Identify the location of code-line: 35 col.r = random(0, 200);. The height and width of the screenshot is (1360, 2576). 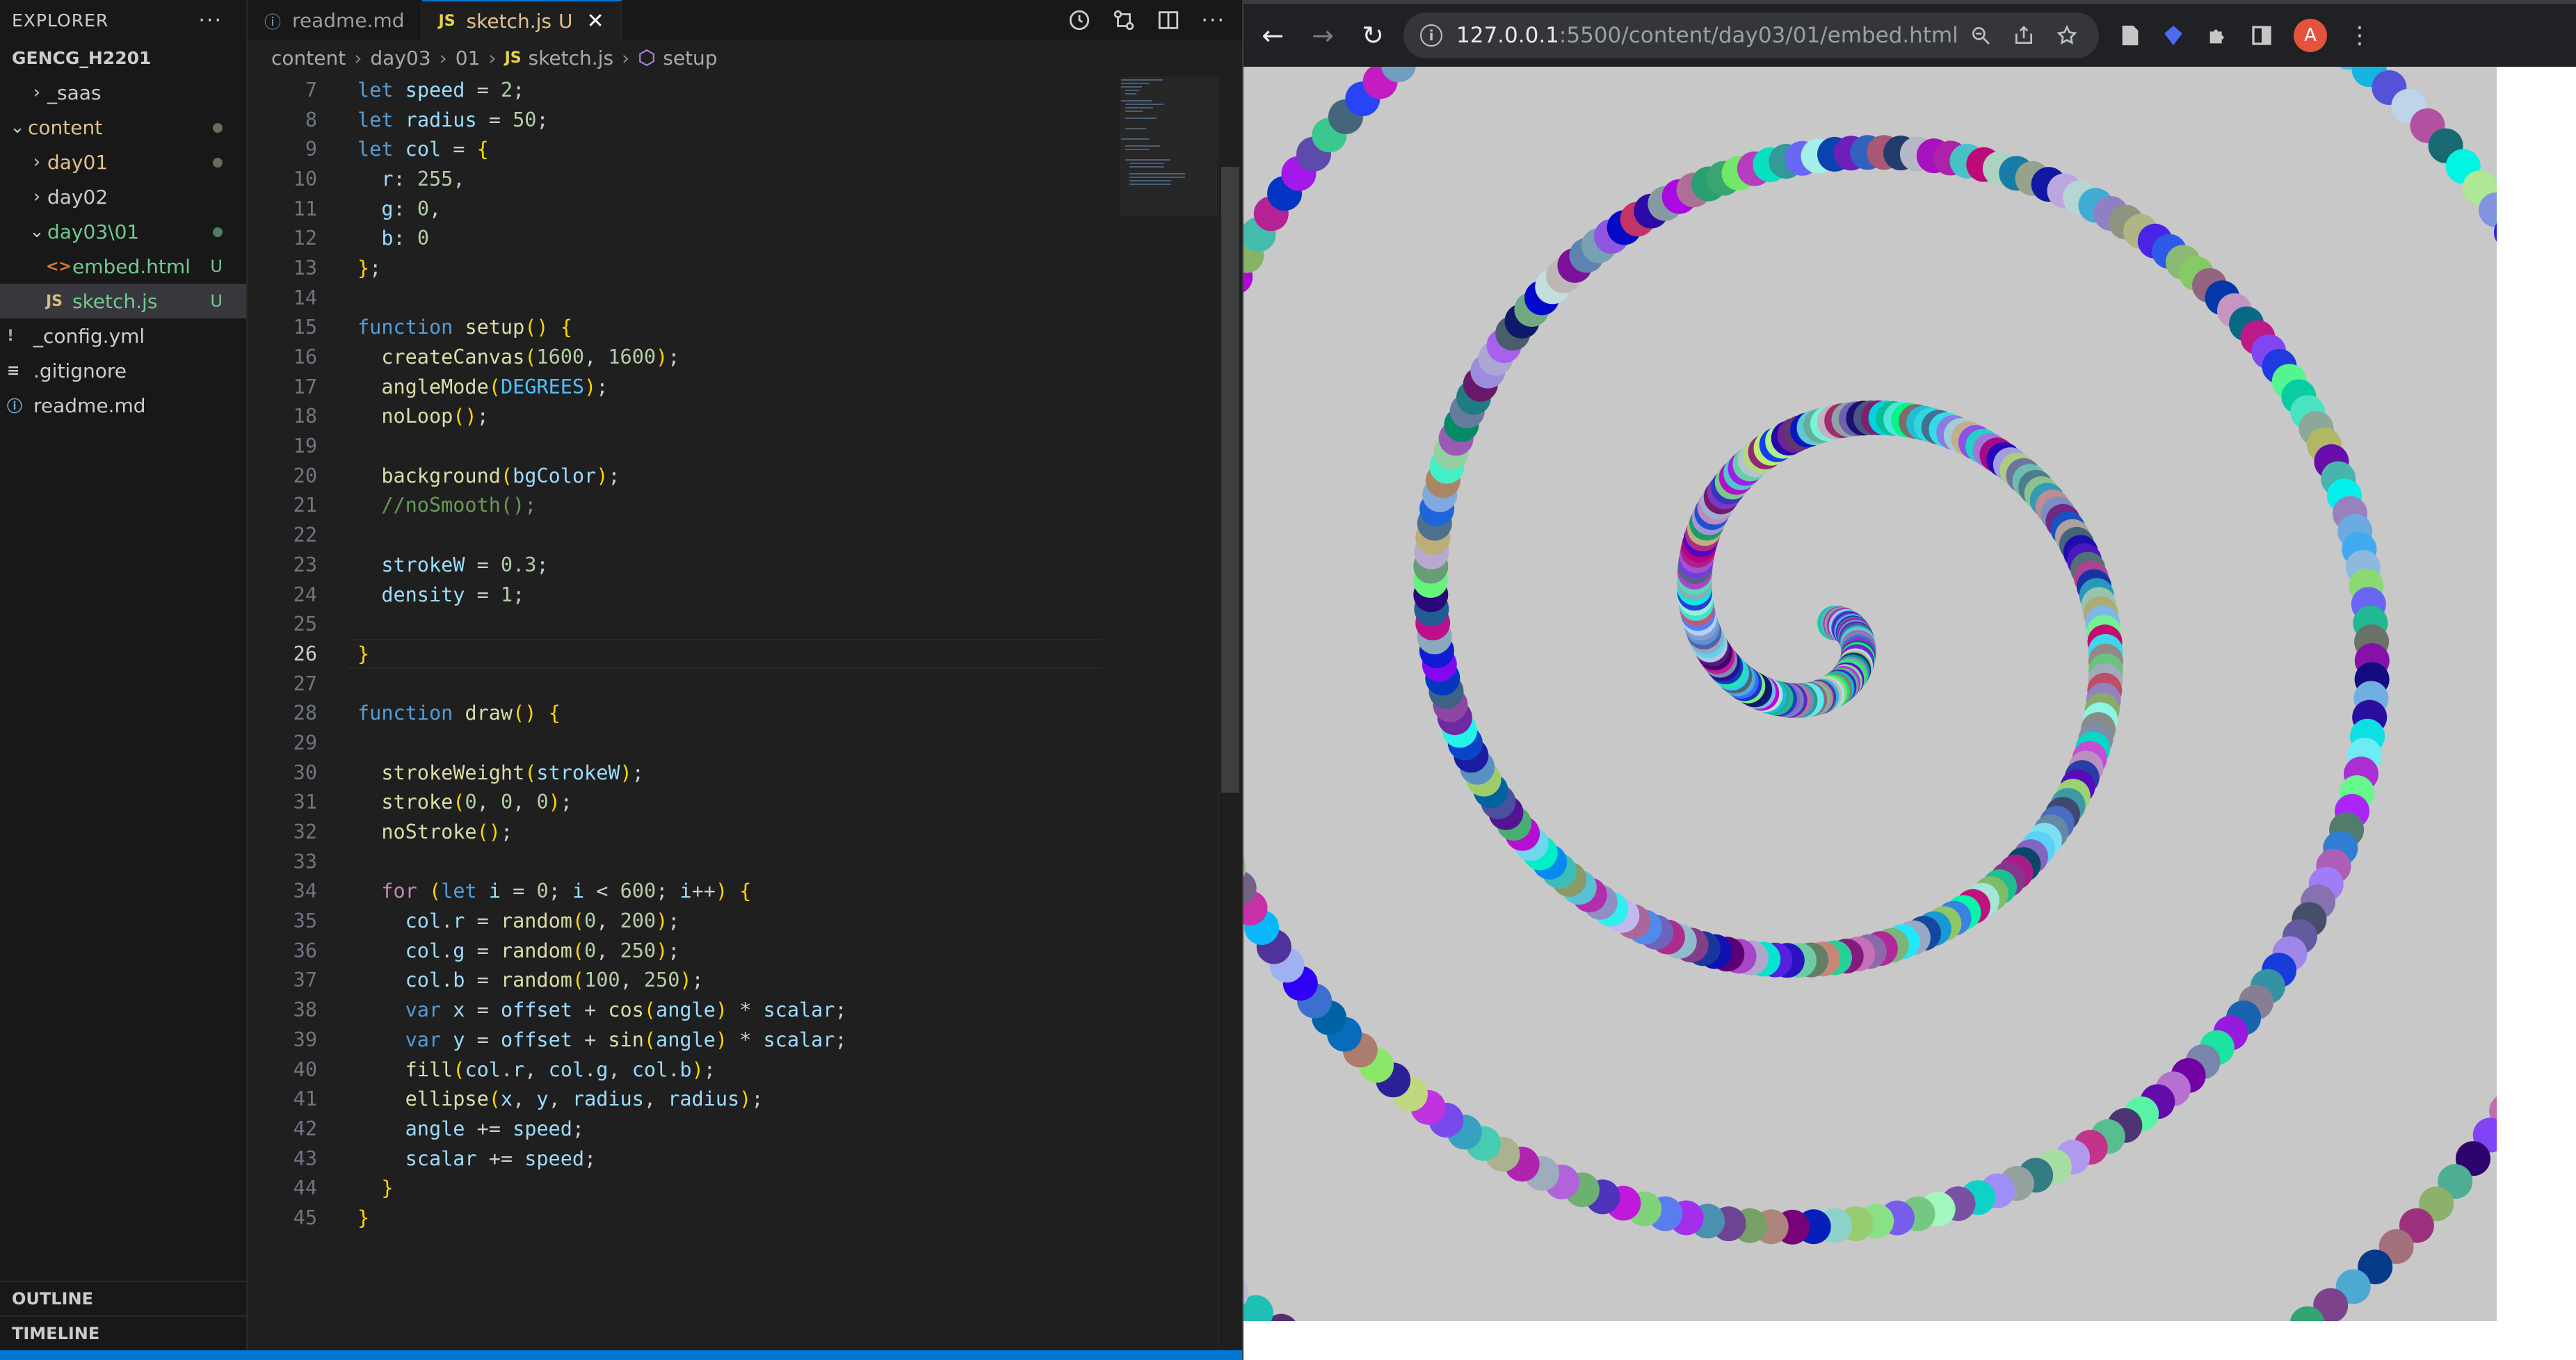
(745, 921).